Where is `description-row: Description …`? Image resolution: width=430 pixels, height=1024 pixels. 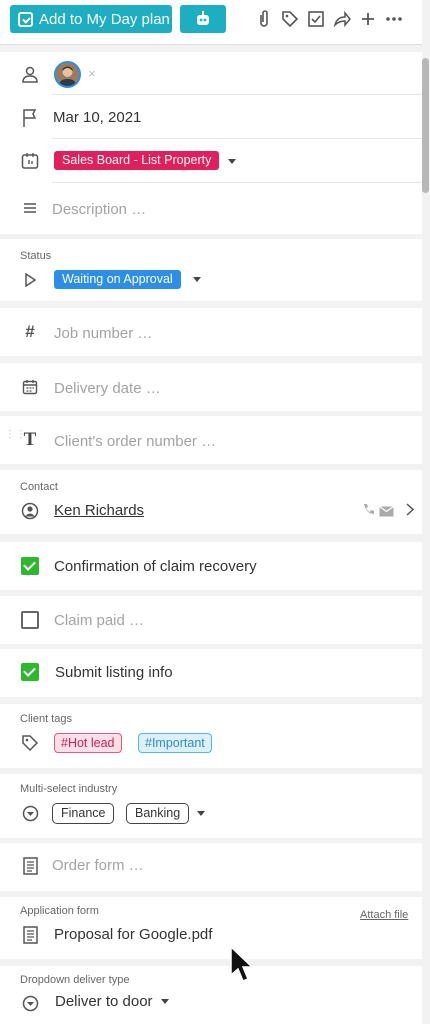
description-row: Description … is located at coordinates (211, 208).